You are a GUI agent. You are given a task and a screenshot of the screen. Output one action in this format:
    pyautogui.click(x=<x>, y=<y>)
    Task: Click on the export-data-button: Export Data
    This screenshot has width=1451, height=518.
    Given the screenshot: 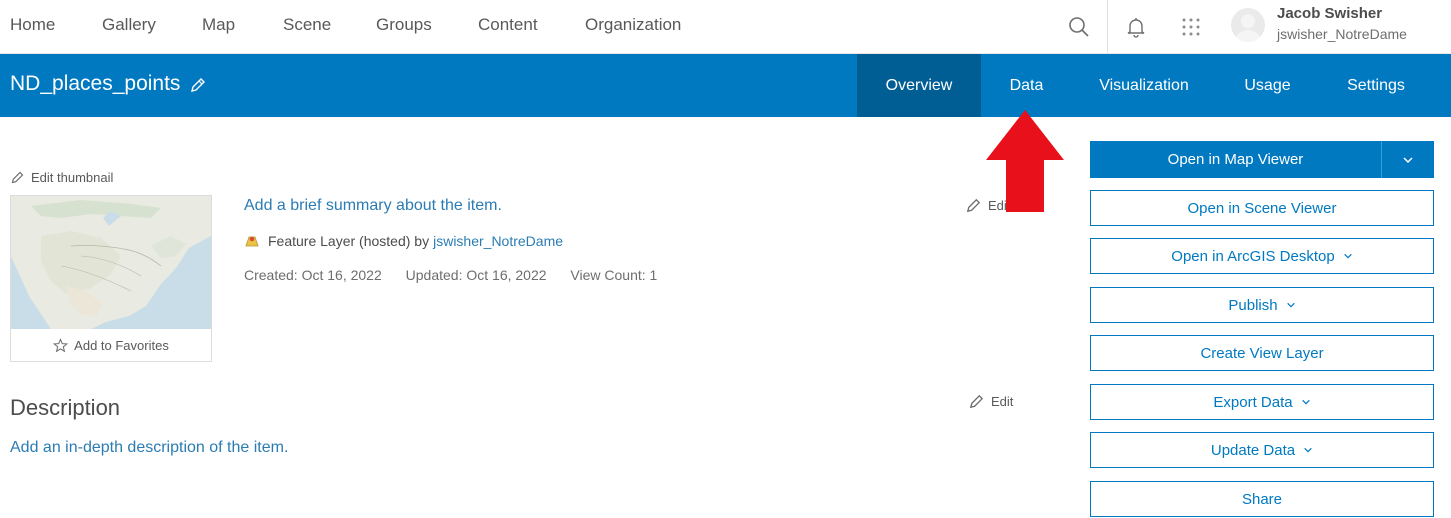 What is the action you would take?
    pyautogui.click(x=1262, y=402)
    